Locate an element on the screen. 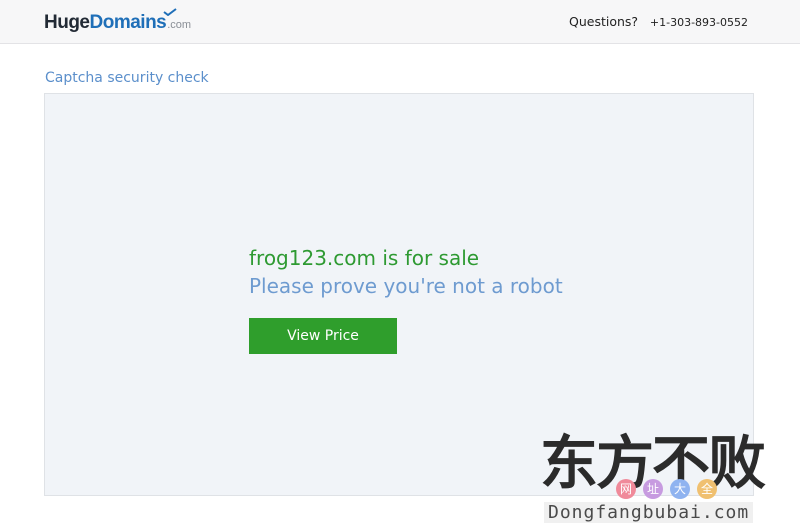  watermark-badges: 网址大全 is located at coordinates (670, 488).